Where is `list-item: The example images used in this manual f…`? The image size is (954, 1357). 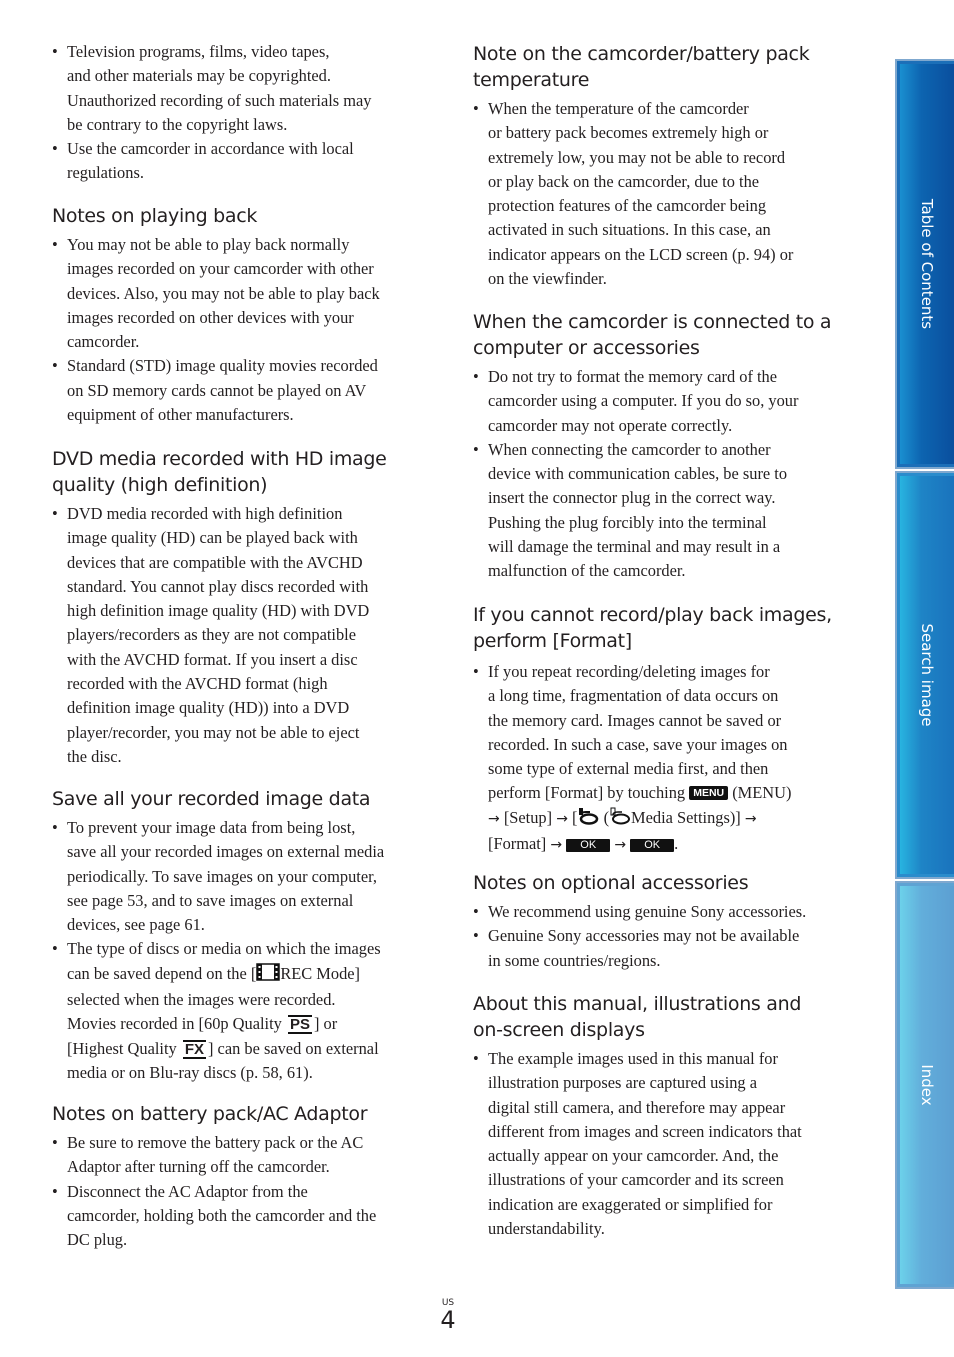
list-item: The example images used in this manual f… is located at coordinates (663, 1144).